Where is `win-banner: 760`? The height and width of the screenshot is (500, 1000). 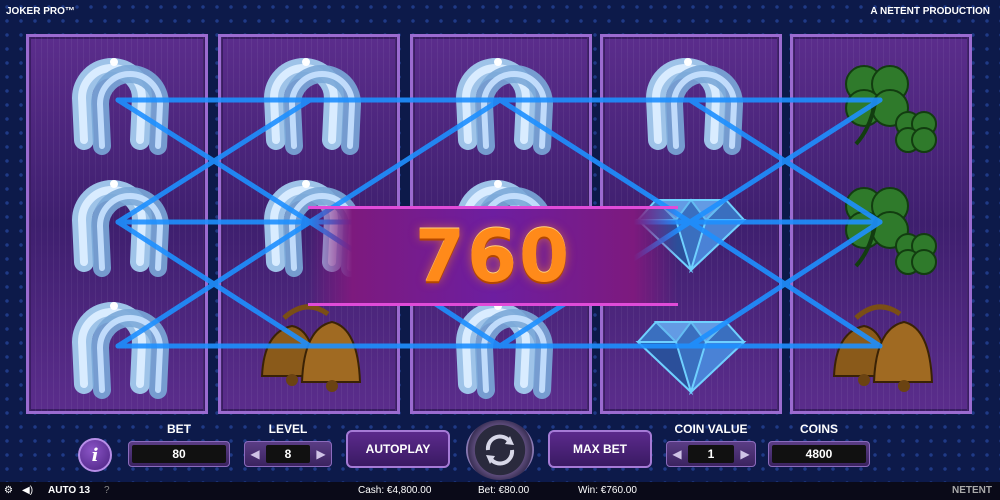 win-banner: 760 is located at coordinates (493, 256).